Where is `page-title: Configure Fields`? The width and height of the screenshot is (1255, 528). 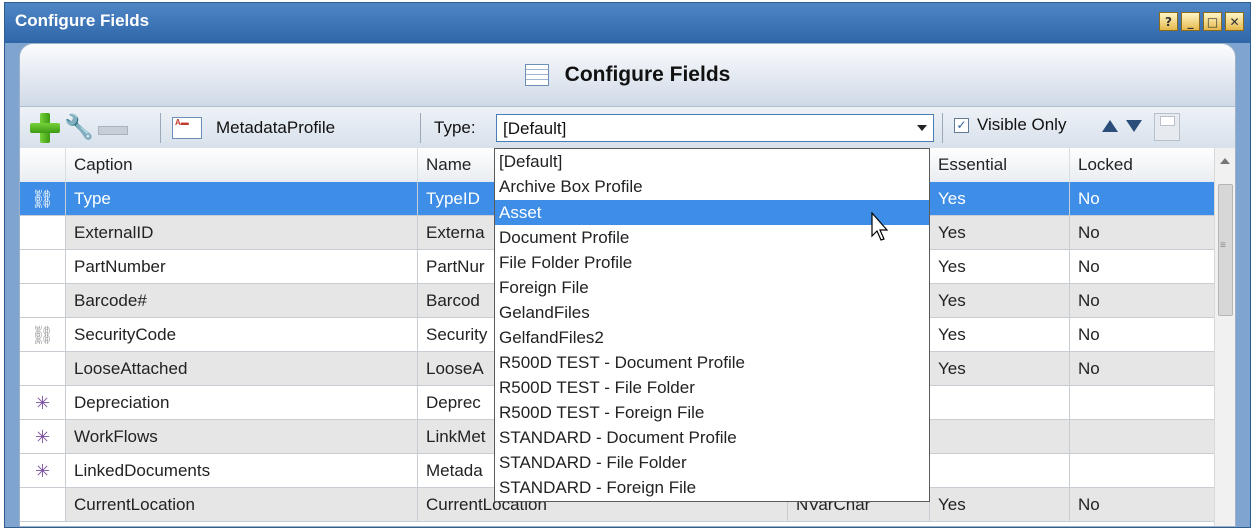
page-title: Configure Fields is located at coordinates (647, 74).